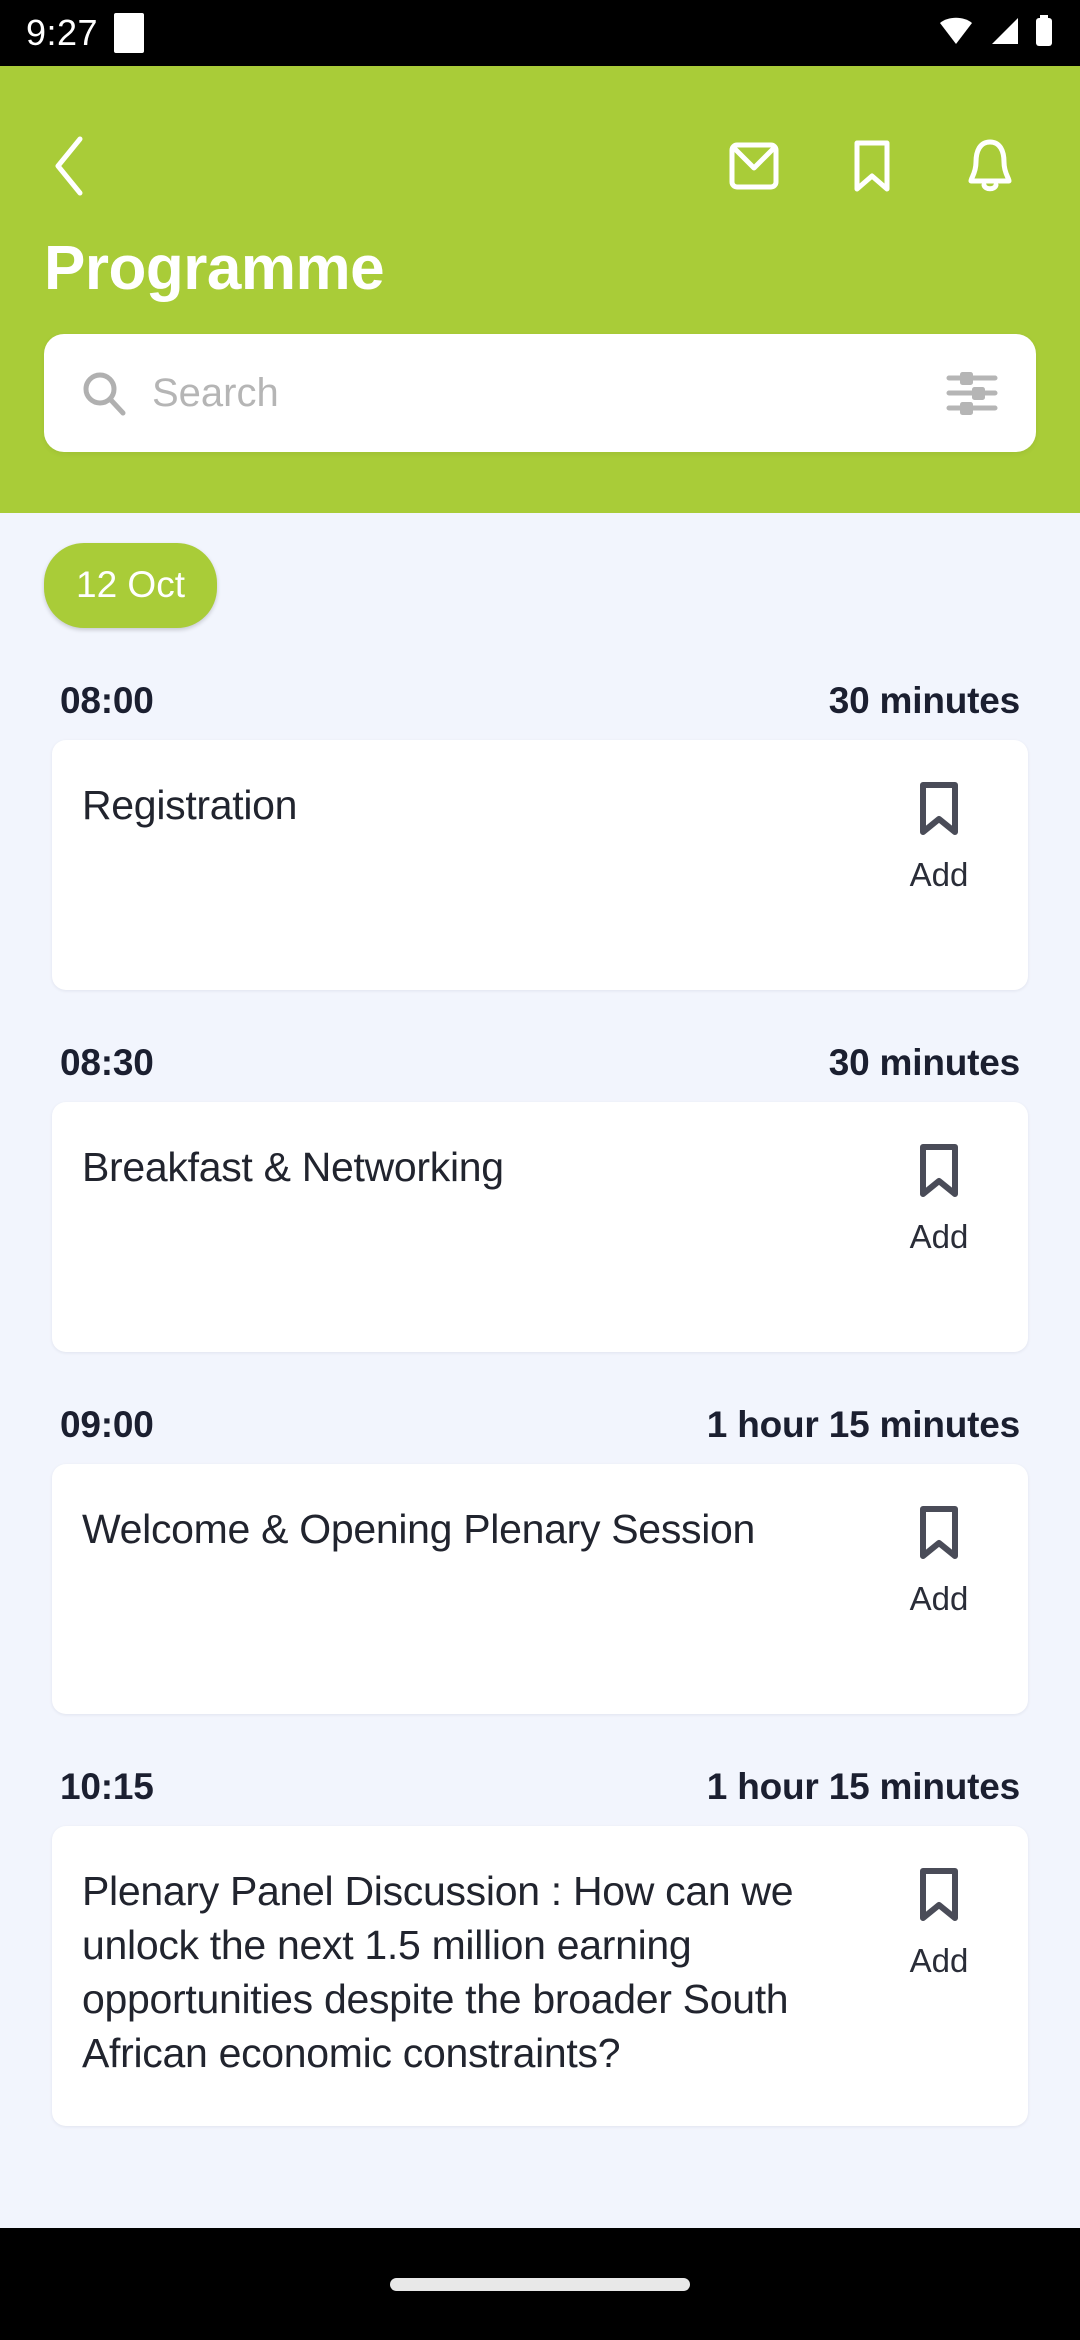 This screenshot has height=2340, width=1080. Describe the element at coordinates (1044, 33) in the screenshot. I see `battery-icon` at that location.